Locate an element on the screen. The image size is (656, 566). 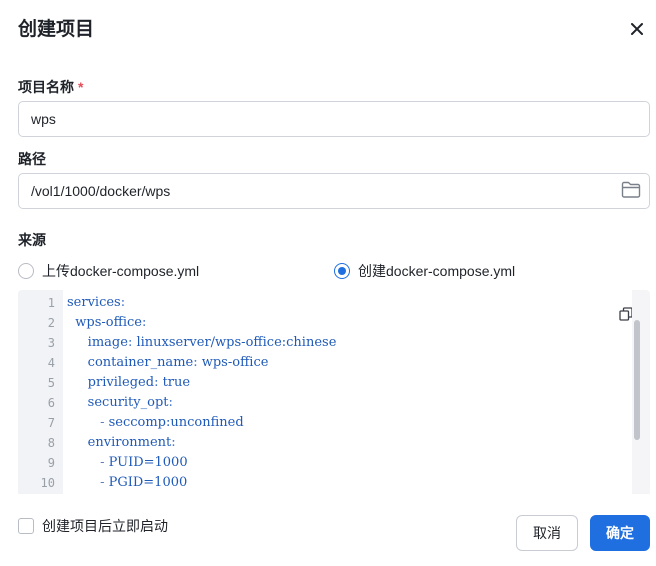
path-value: /vol1/1000/docker/wps is located at coordinates (101, 191).